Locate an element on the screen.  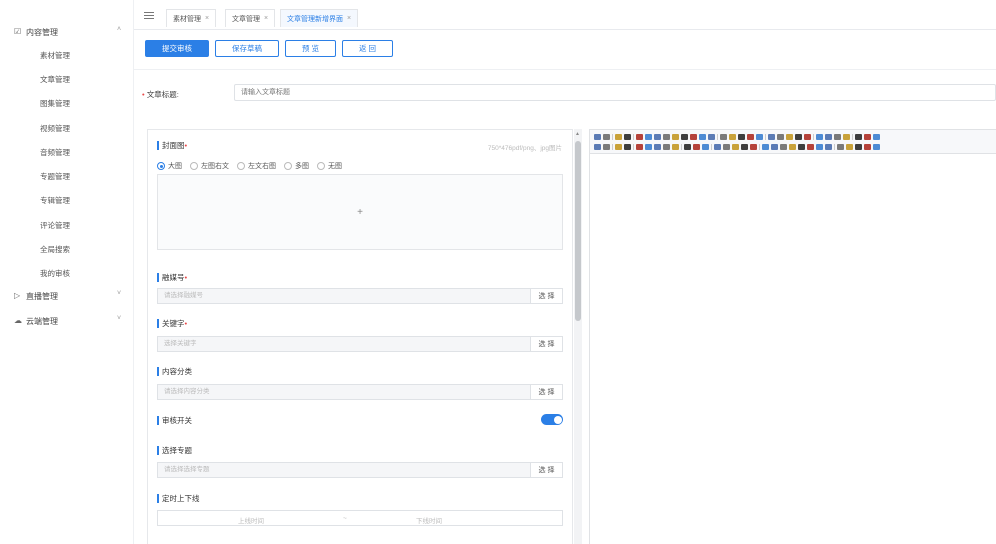
sidebar-item-audio: 音频管理 is located at coordinates (67, 152).